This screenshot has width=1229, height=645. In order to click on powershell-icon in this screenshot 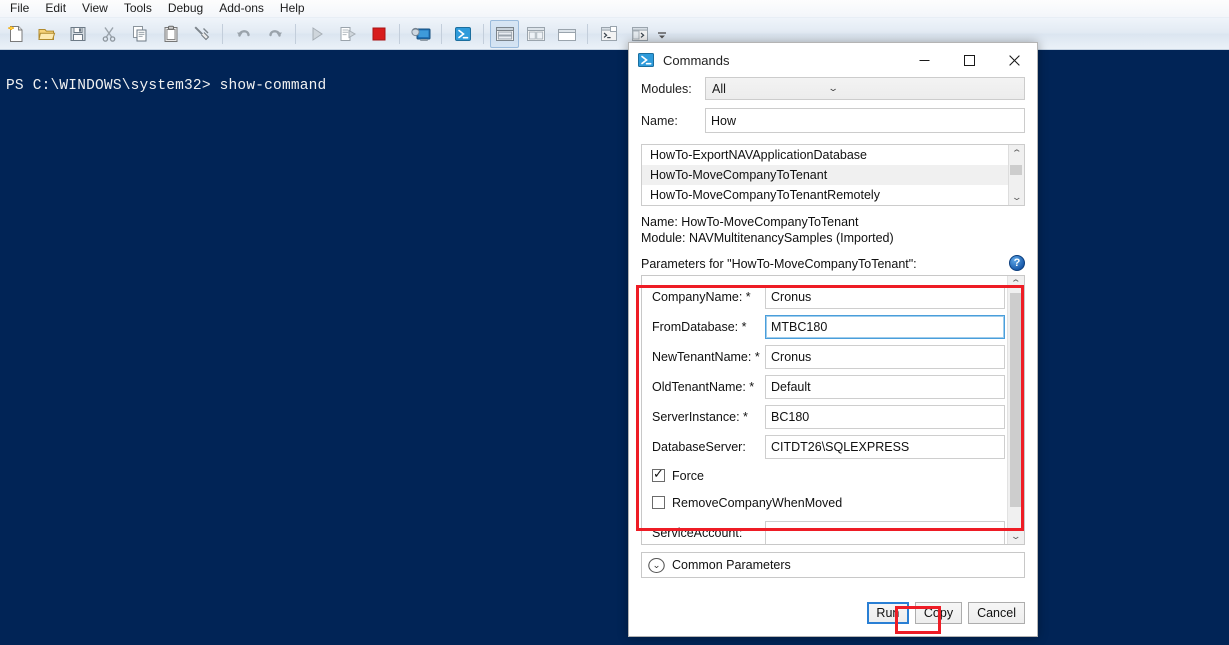, I will do `click(646, 60)`.